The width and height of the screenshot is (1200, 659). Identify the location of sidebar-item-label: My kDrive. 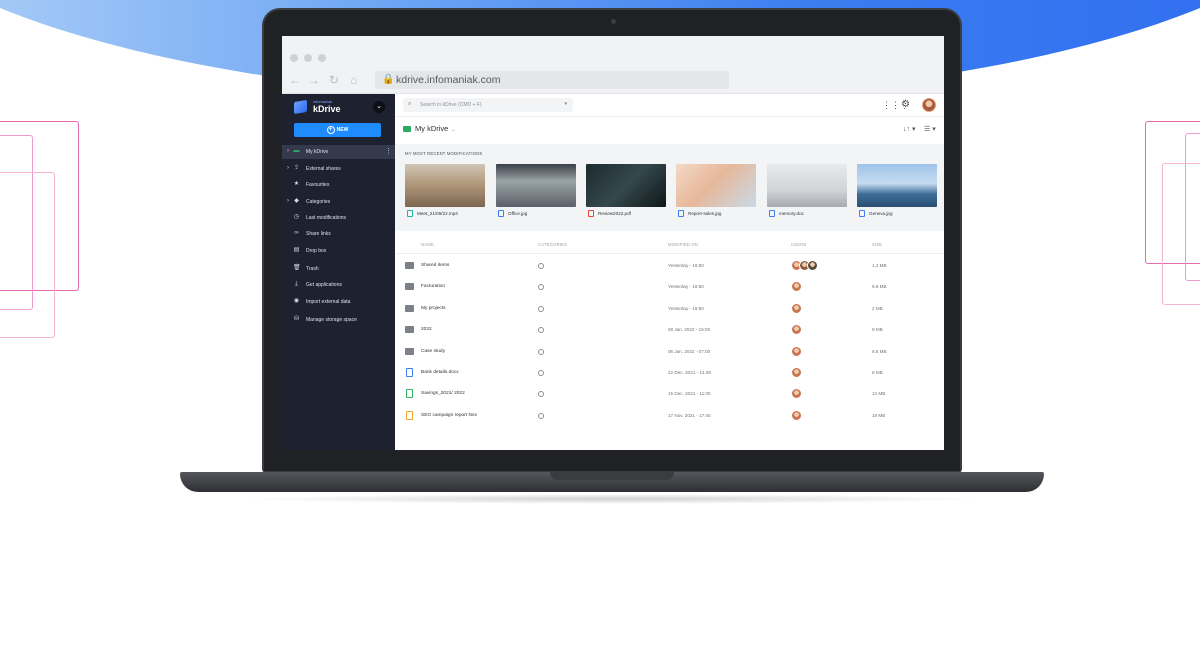
(317, 152).